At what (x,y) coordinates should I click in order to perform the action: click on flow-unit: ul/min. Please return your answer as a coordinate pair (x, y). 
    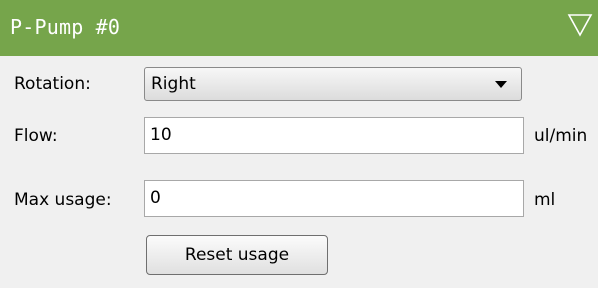
    Looking at the image, I should click on (561, 136).